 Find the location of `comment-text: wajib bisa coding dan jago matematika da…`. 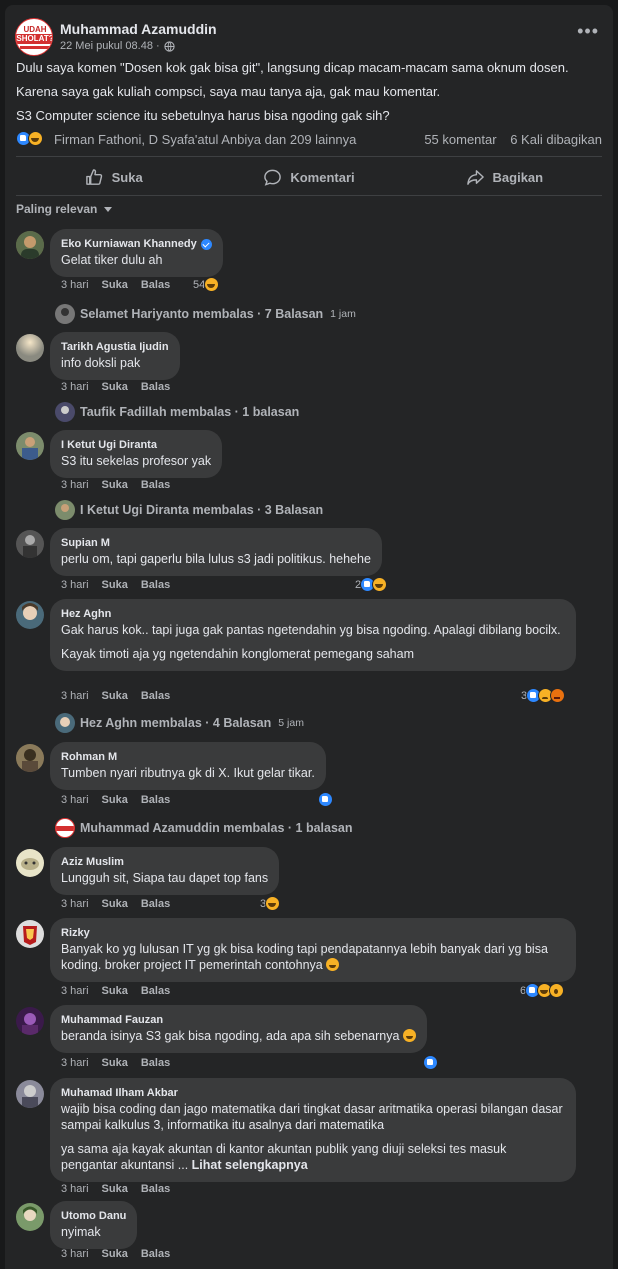

comment-text: wajib bisa coding dan jago matematika da… is located at coordinates (312, 1117).